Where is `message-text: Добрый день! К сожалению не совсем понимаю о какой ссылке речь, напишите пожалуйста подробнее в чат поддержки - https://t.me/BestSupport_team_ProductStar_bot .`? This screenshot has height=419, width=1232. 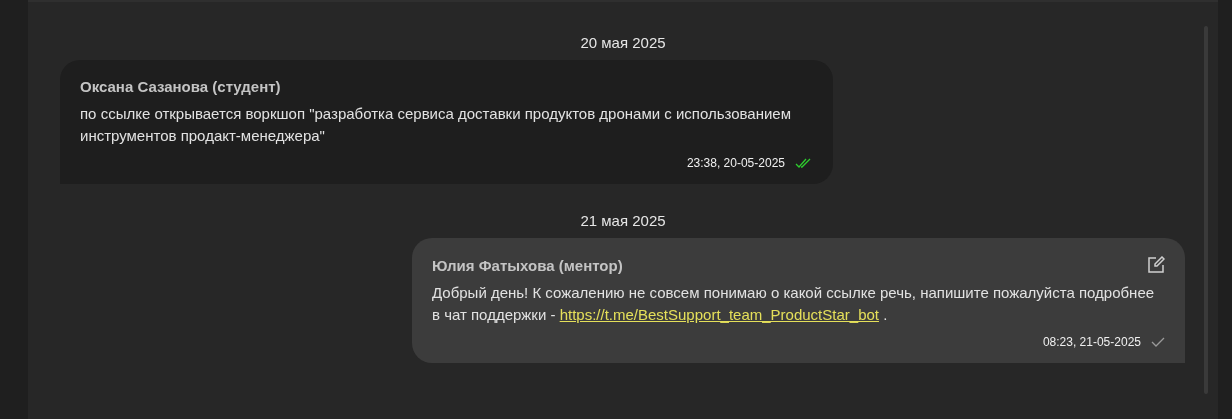
message-text: Добрый день! К сожалению не совсем понимаю о какой ссылке речь, напишите пожалуйста подробнее в чат поддержки - https://t.me/BestSupport_team_ProductStar_bot . is located at coordinates (794, 304).